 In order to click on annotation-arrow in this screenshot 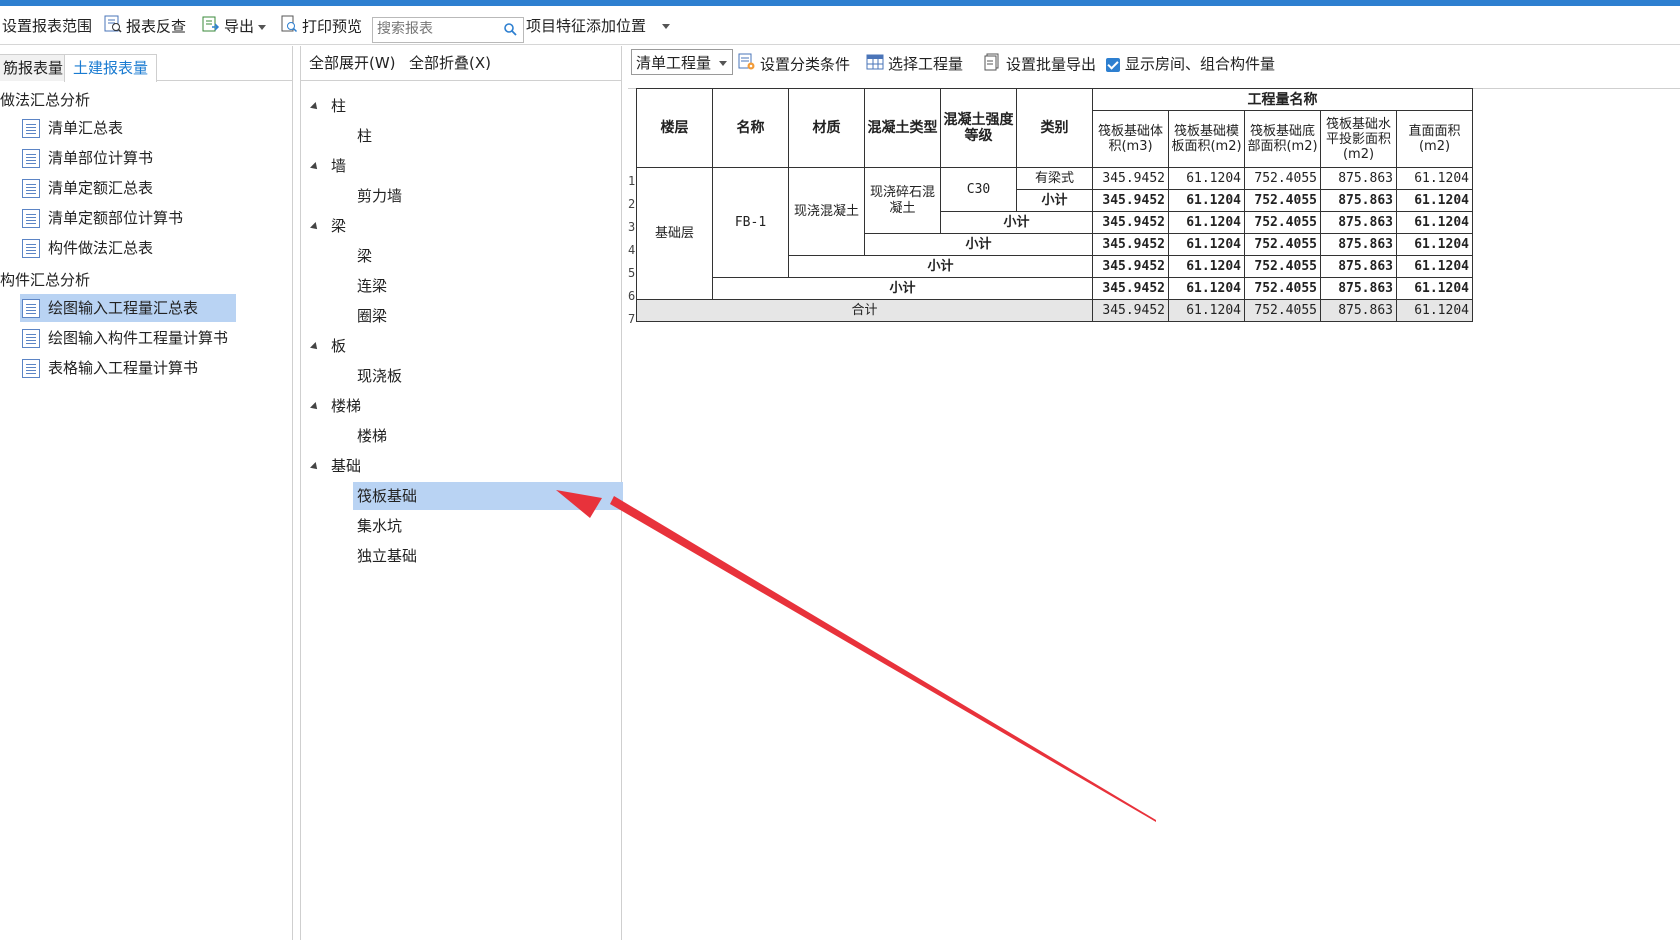, I will do `click(856, 656)`.